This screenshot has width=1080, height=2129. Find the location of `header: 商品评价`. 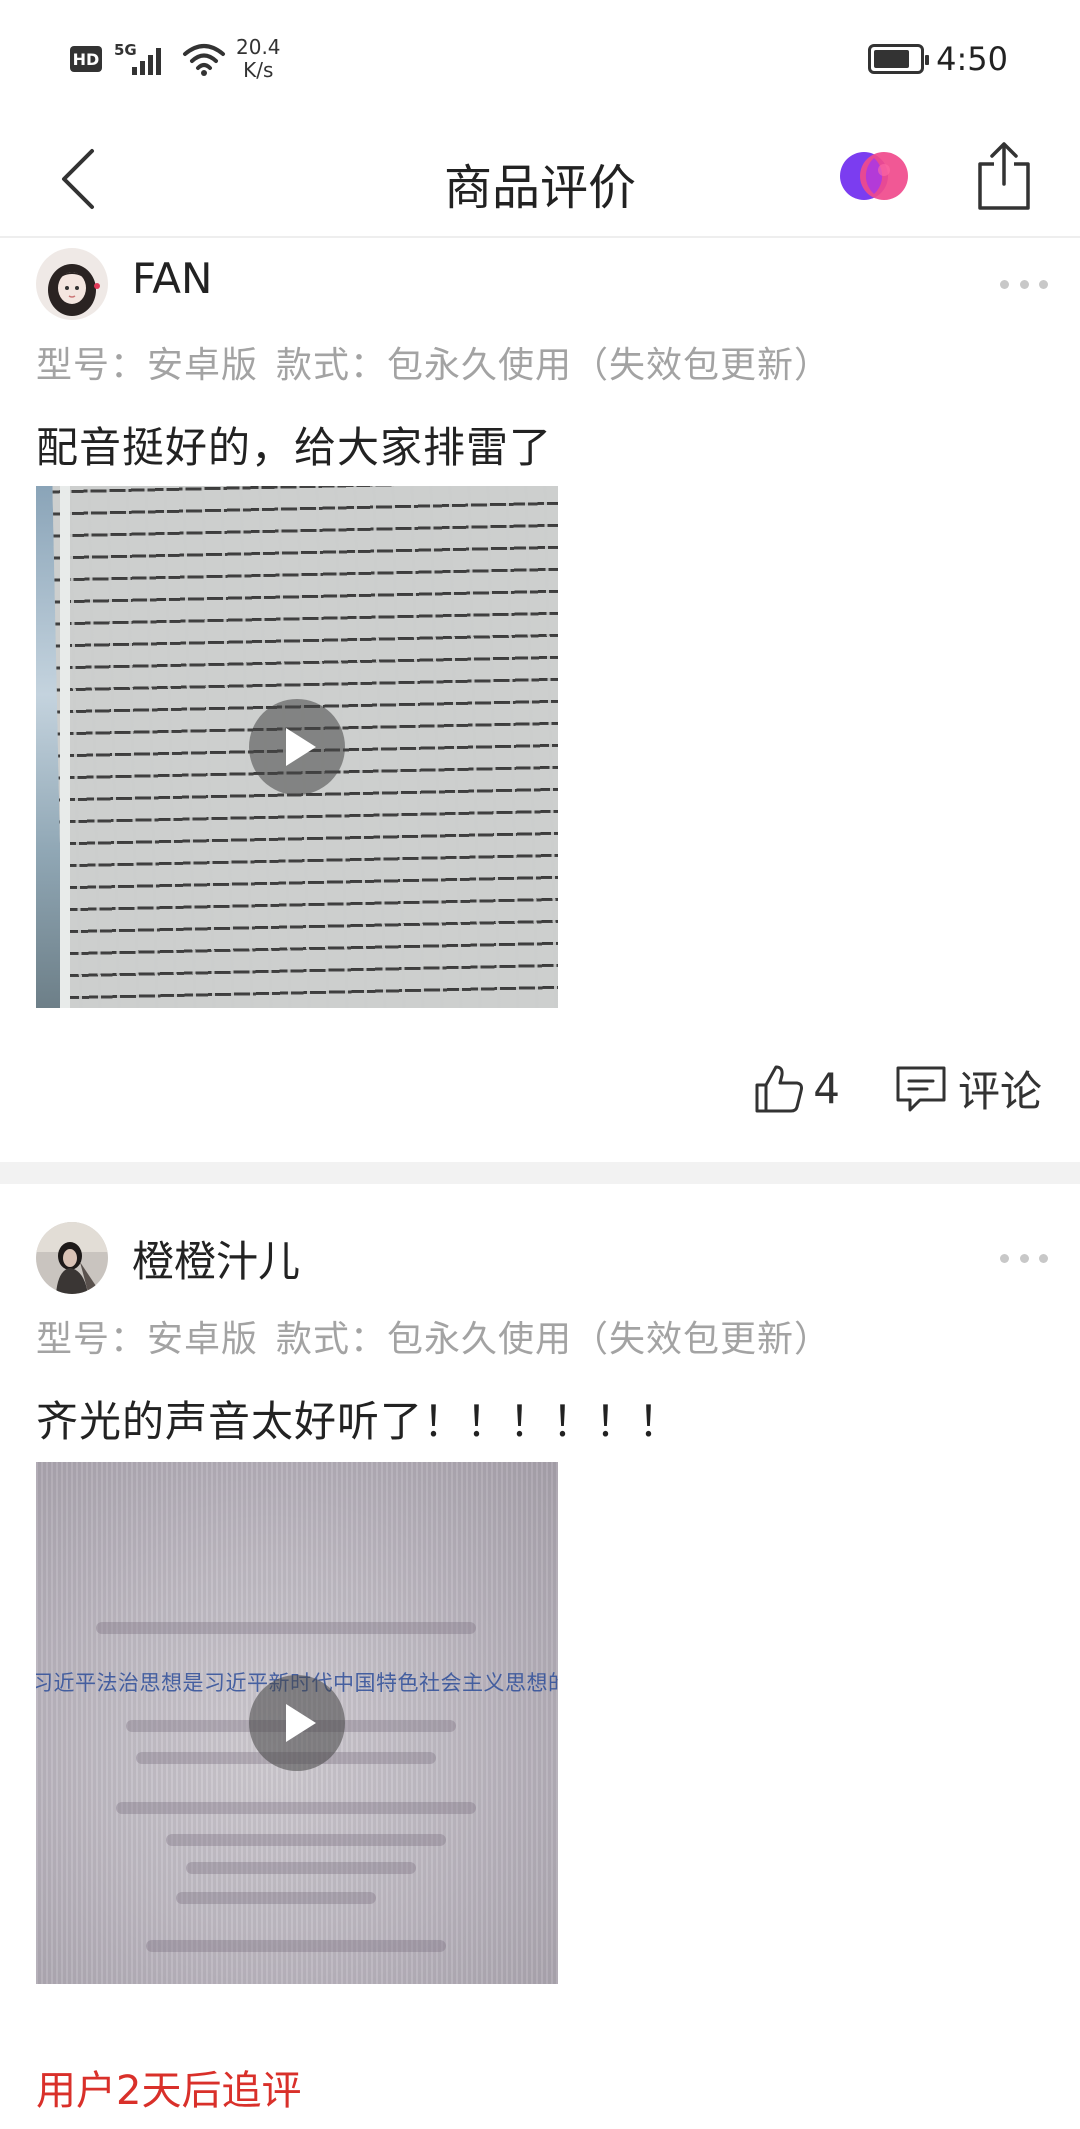

header: 商品评价 is located at coordinates (540, 179).